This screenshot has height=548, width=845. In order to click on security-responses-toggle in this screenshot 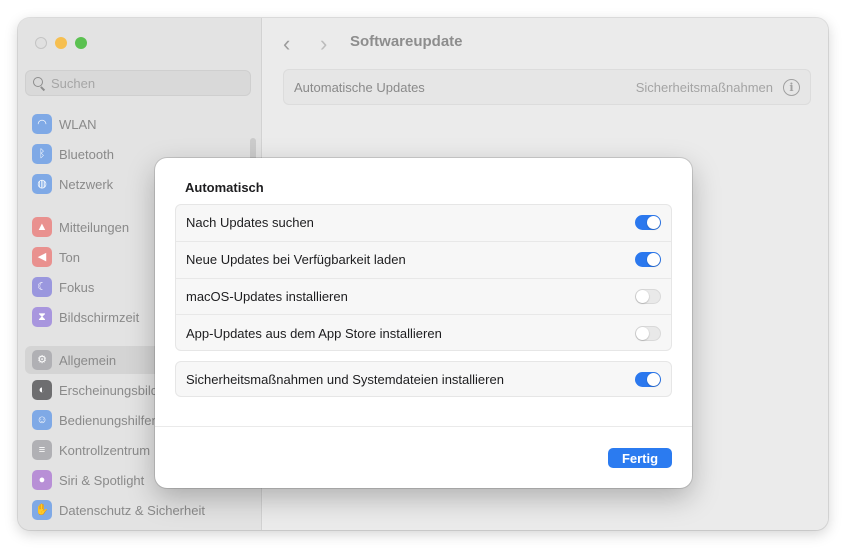, I will do `click(648, 379)`.